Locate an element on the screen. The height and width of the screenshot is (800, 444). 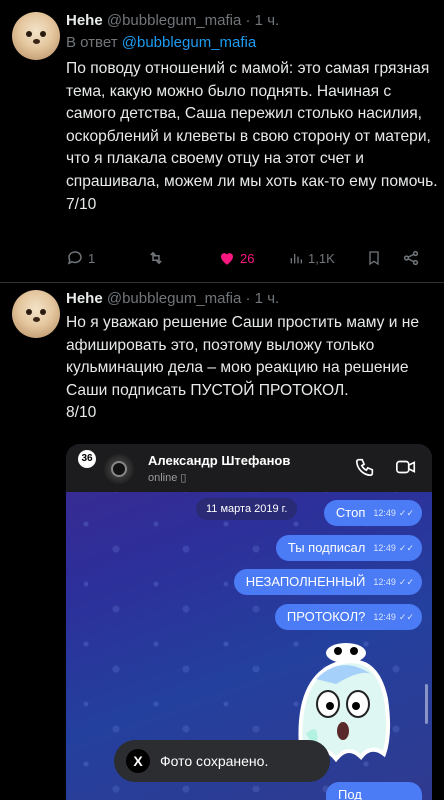
view-count: 1,1K is located at coordinates (321, 258).